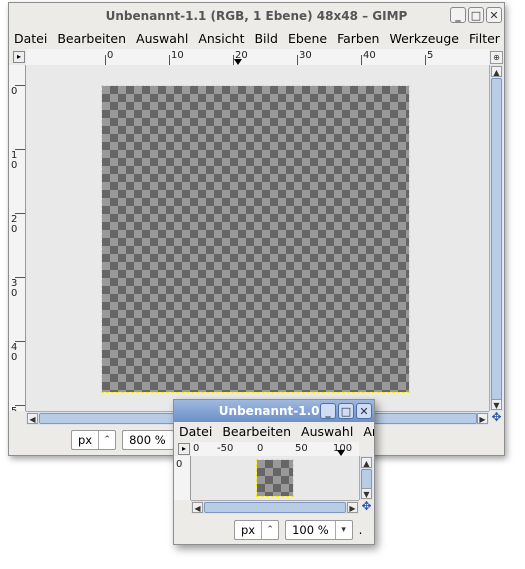 The image size is (525, 569). I want to click on horizontal-ruler: 0 10 20 30 40 5, so click(257, 57).